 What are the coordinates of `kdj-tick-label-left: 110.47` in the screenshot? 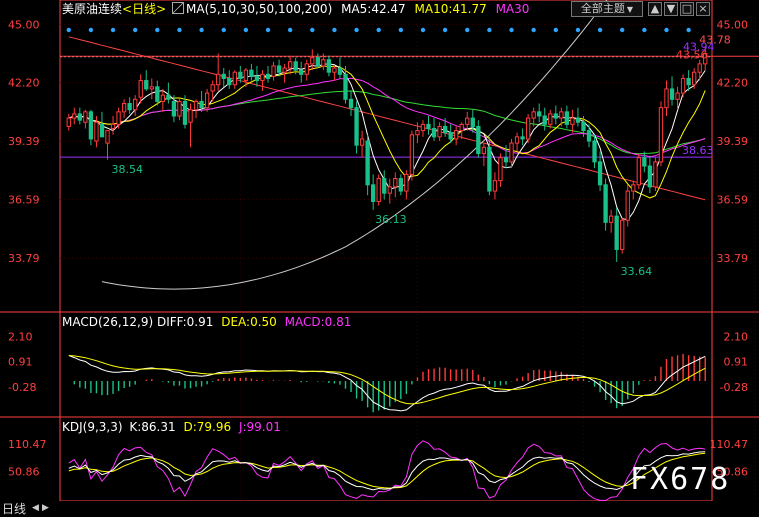 It's located at (27, 444).